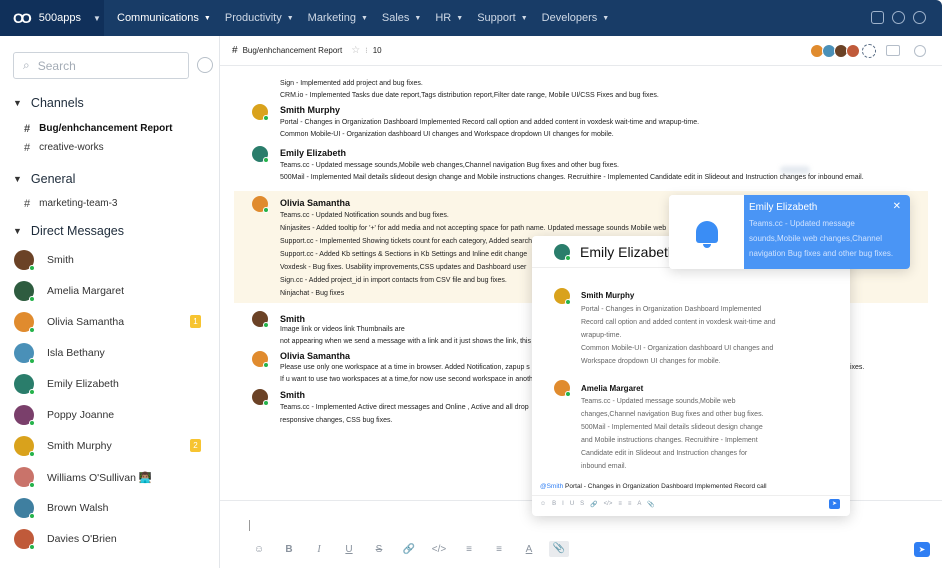 The height and width of the screenshot is (568, 942). What do you see at coordinates (869, 51) in the screenshot?
I see `add-member-icon` at bounding box center [869, 51].